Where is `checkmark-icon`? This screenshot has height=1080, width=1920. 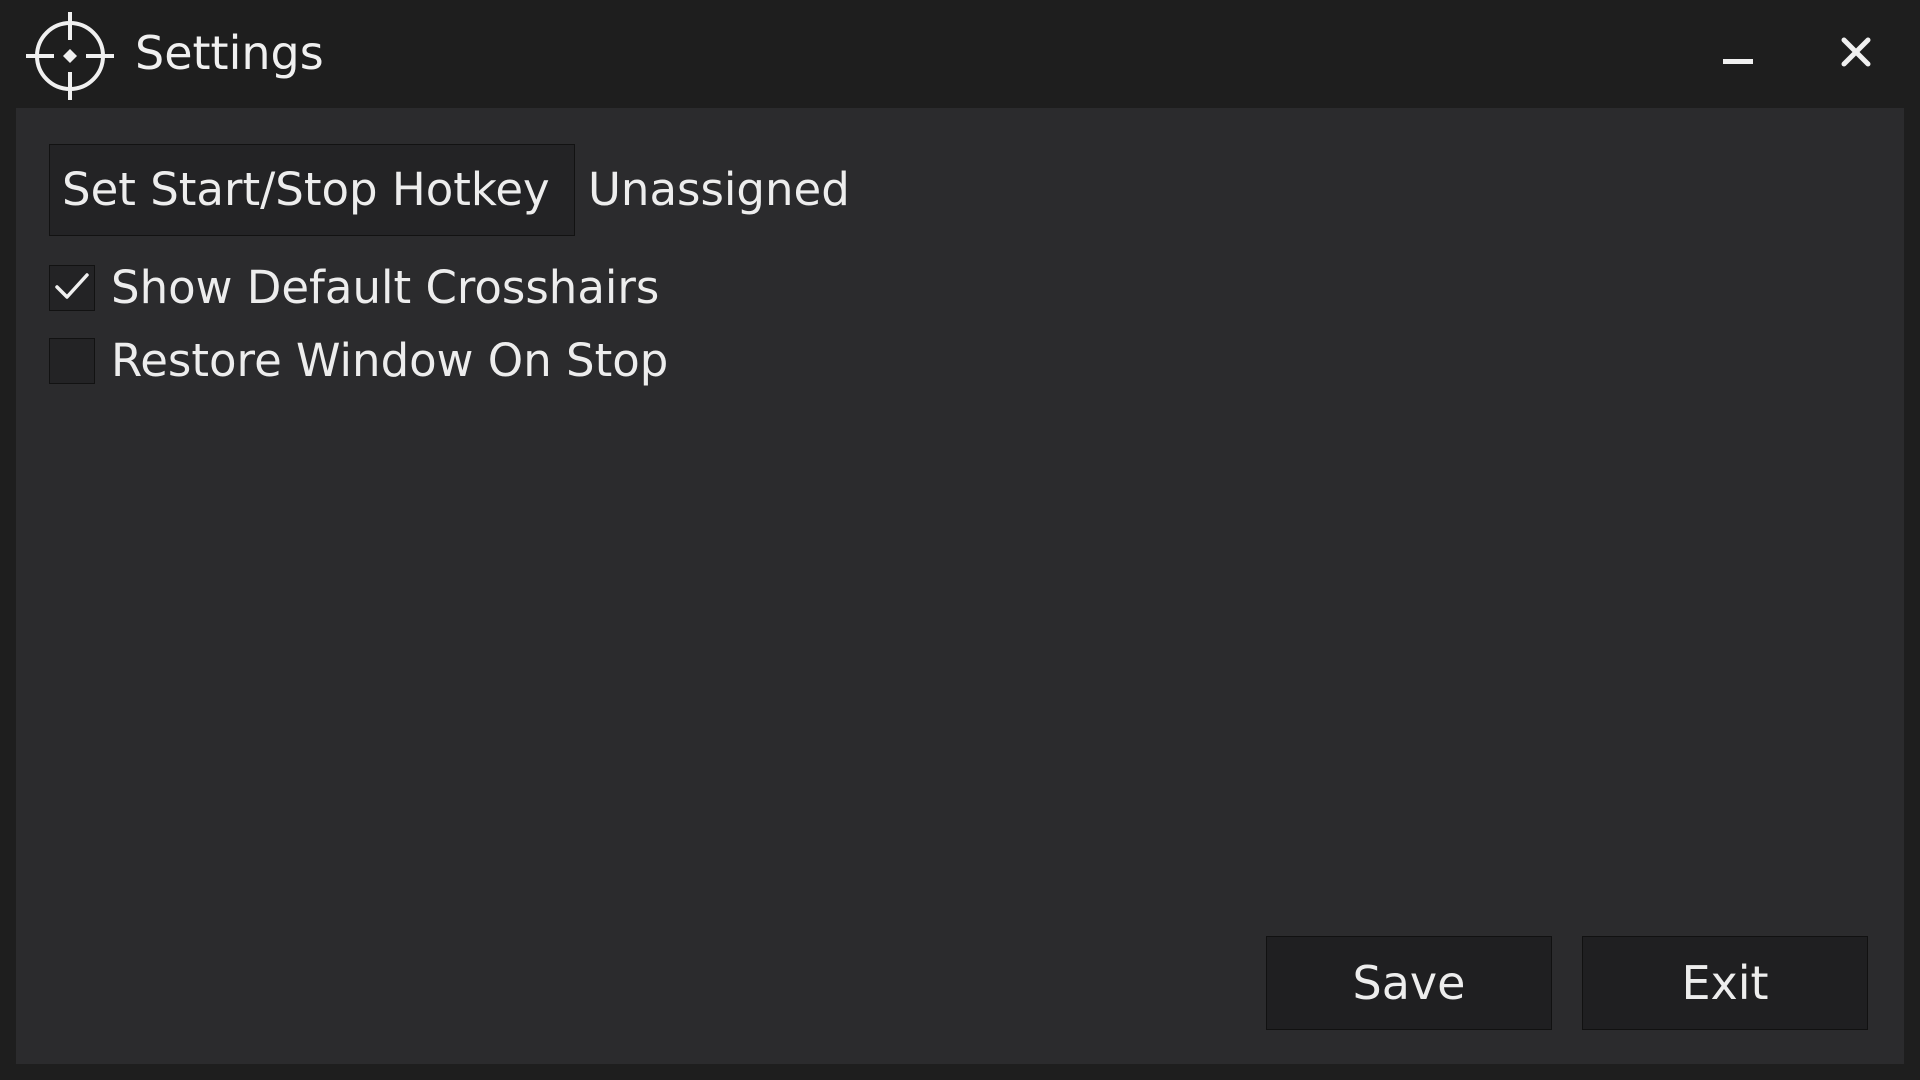
checkmark-icon is located at coordinates (72, 288).